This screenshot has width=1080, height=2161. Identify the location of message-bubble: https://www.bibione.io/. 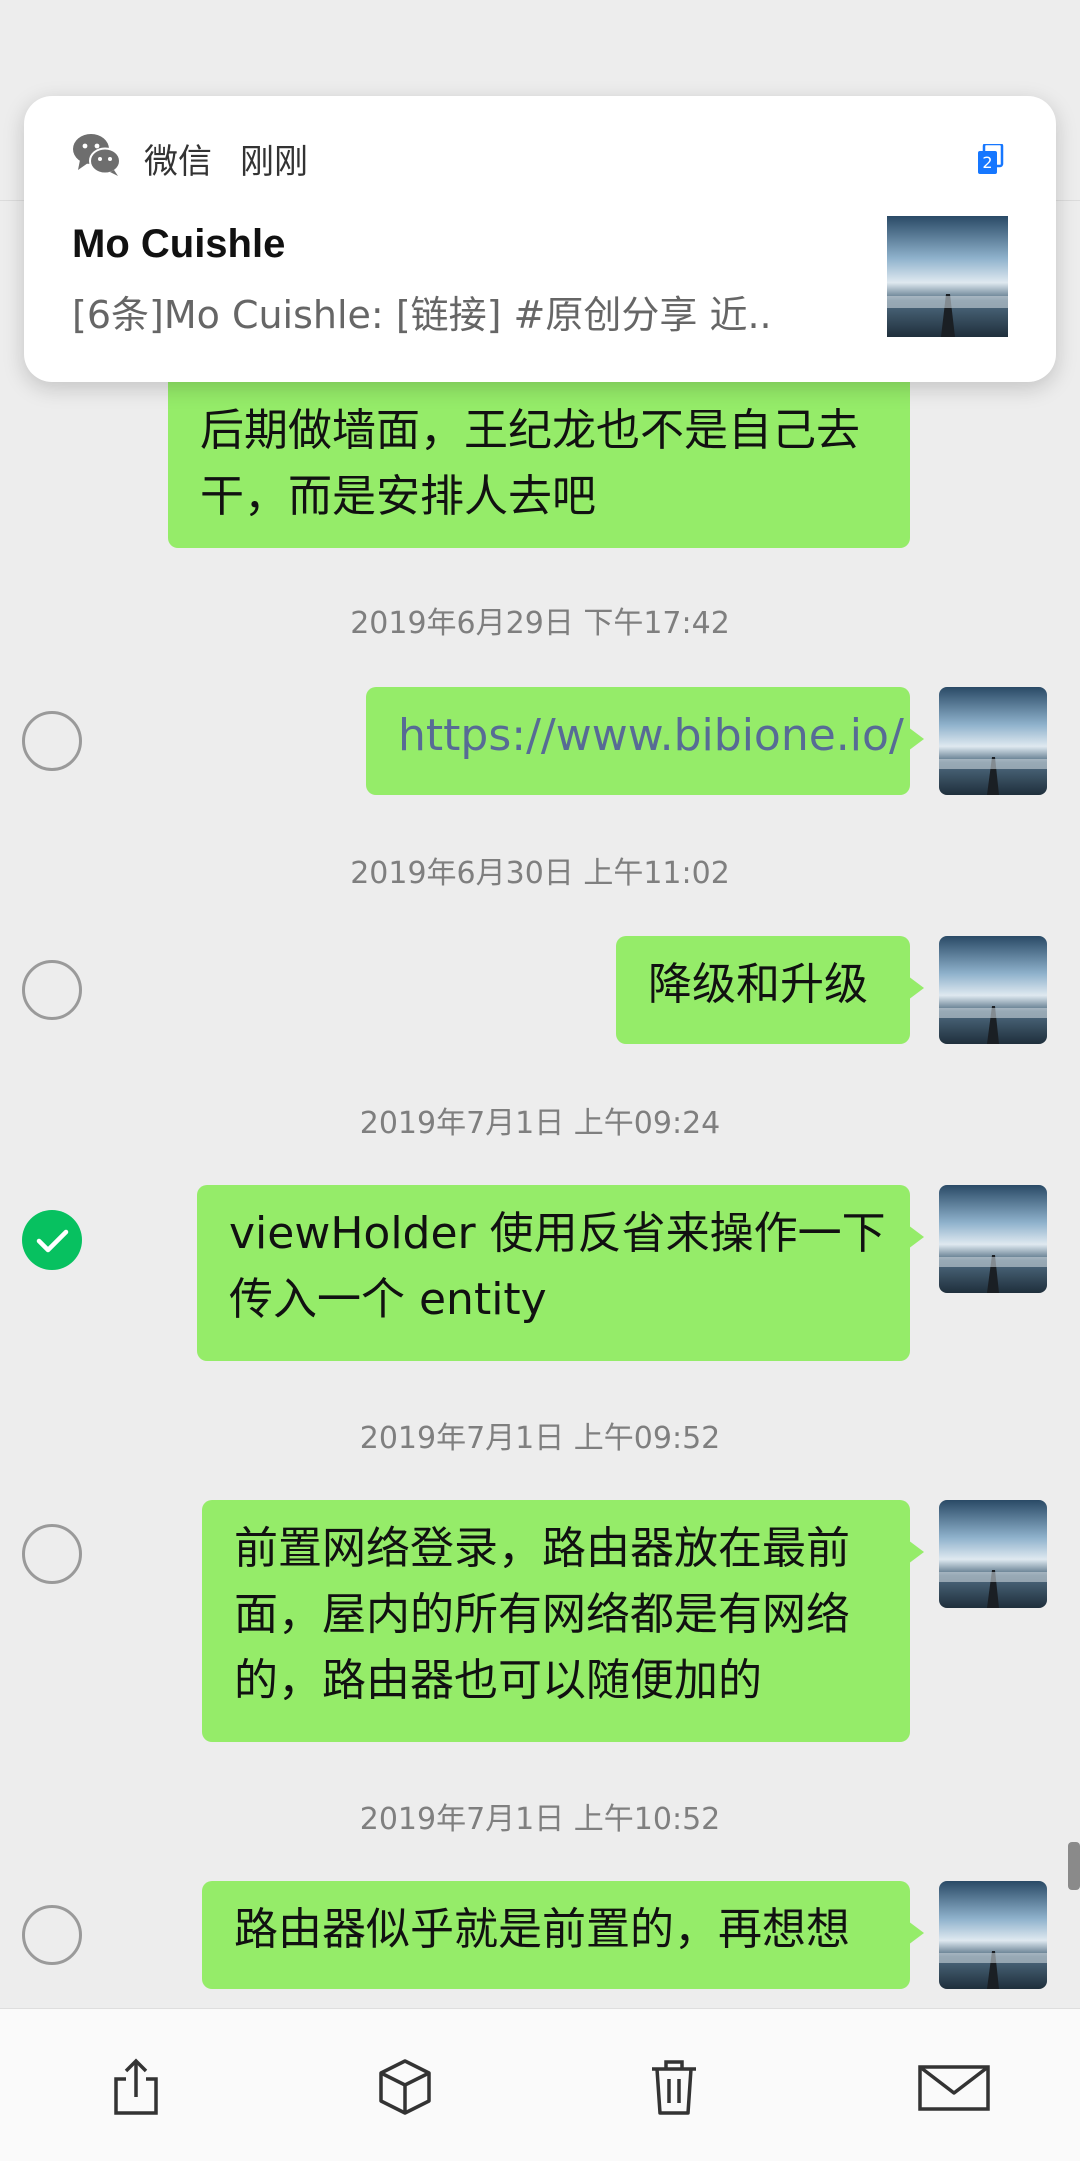
(645, 741).